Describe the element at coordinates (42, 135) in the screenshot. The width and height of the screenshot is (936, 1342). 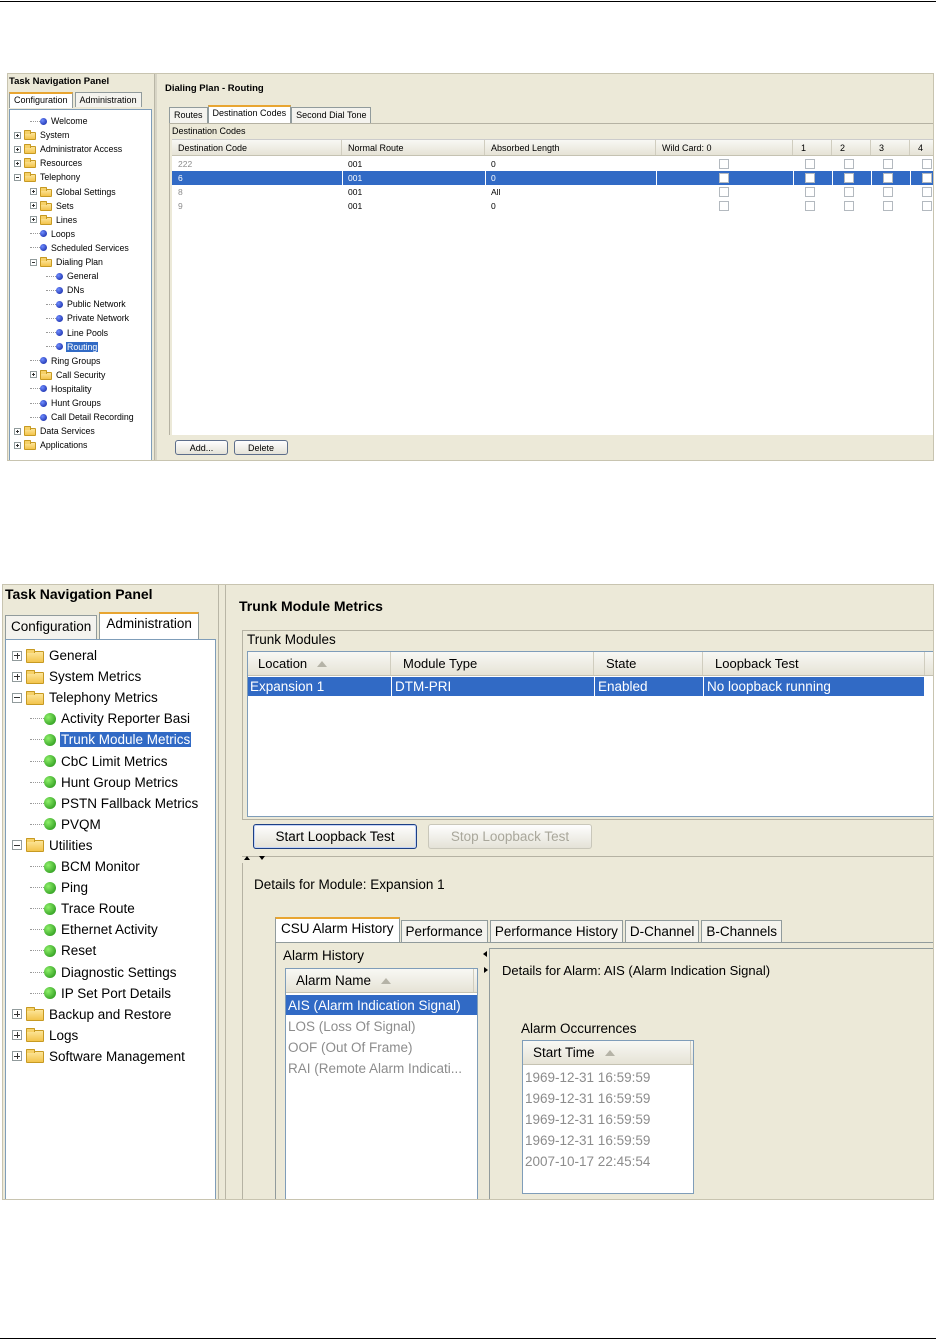
I see `tree-item-system: System` at that location.